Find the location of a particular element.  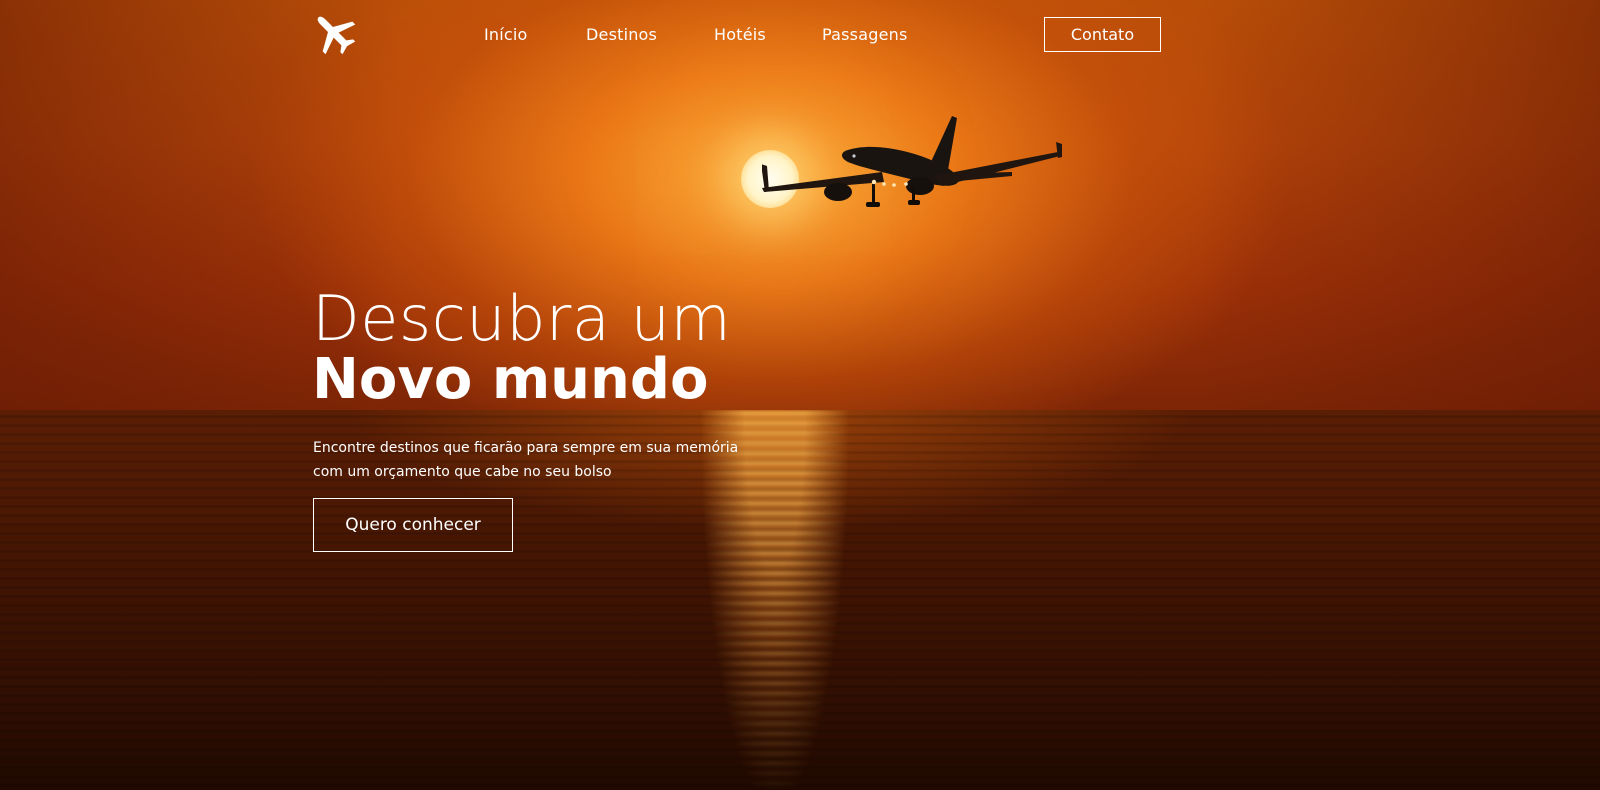

nav-link-inicio: Início is located at coordinates (506, 34).